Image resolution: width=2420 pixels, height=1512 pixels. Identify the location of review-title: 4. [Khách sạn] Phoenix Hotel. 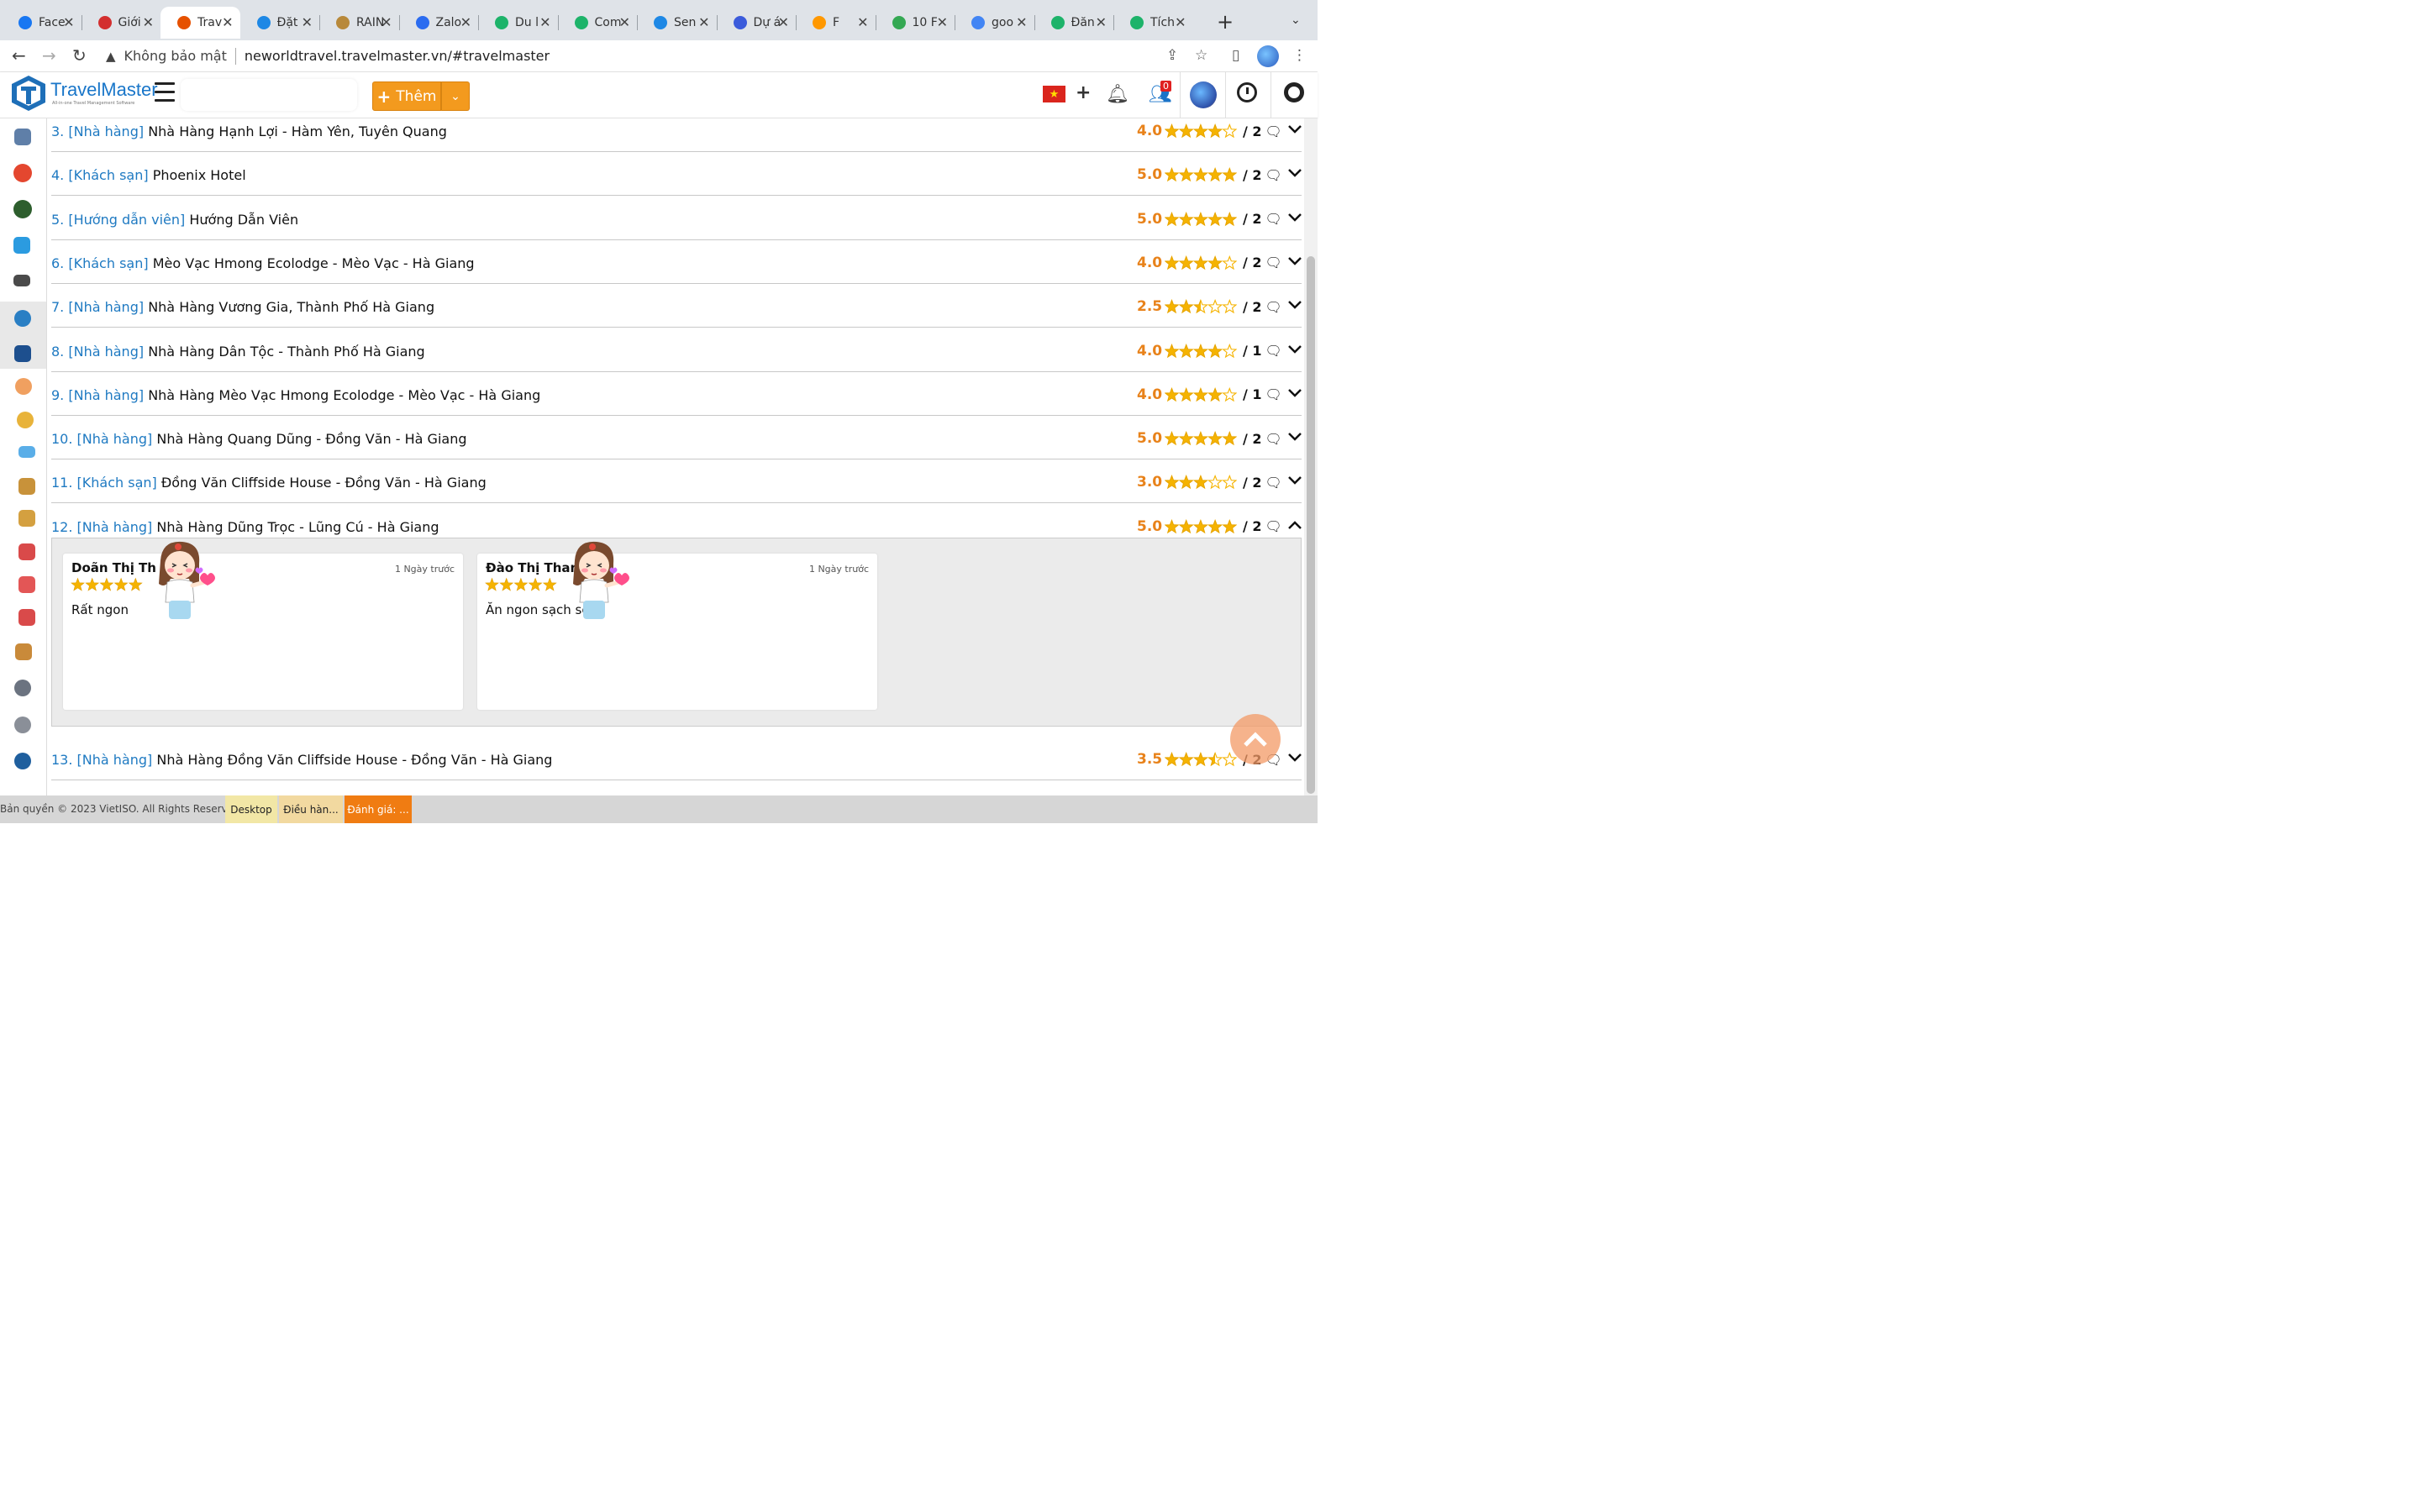
(148, 175).